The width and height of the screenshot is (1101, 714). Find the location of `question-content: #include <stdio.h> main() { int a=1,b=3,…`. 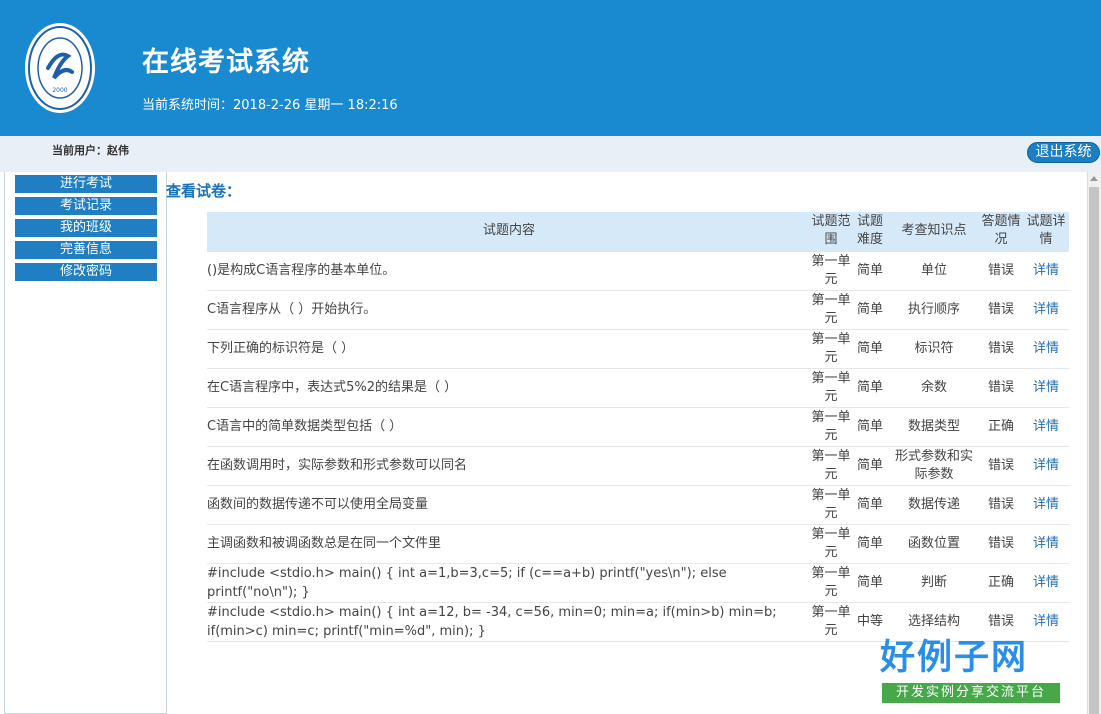

question-content: #include <stdio.h> main() { int a=1,b=3,… is located at coordinates (509, 583).